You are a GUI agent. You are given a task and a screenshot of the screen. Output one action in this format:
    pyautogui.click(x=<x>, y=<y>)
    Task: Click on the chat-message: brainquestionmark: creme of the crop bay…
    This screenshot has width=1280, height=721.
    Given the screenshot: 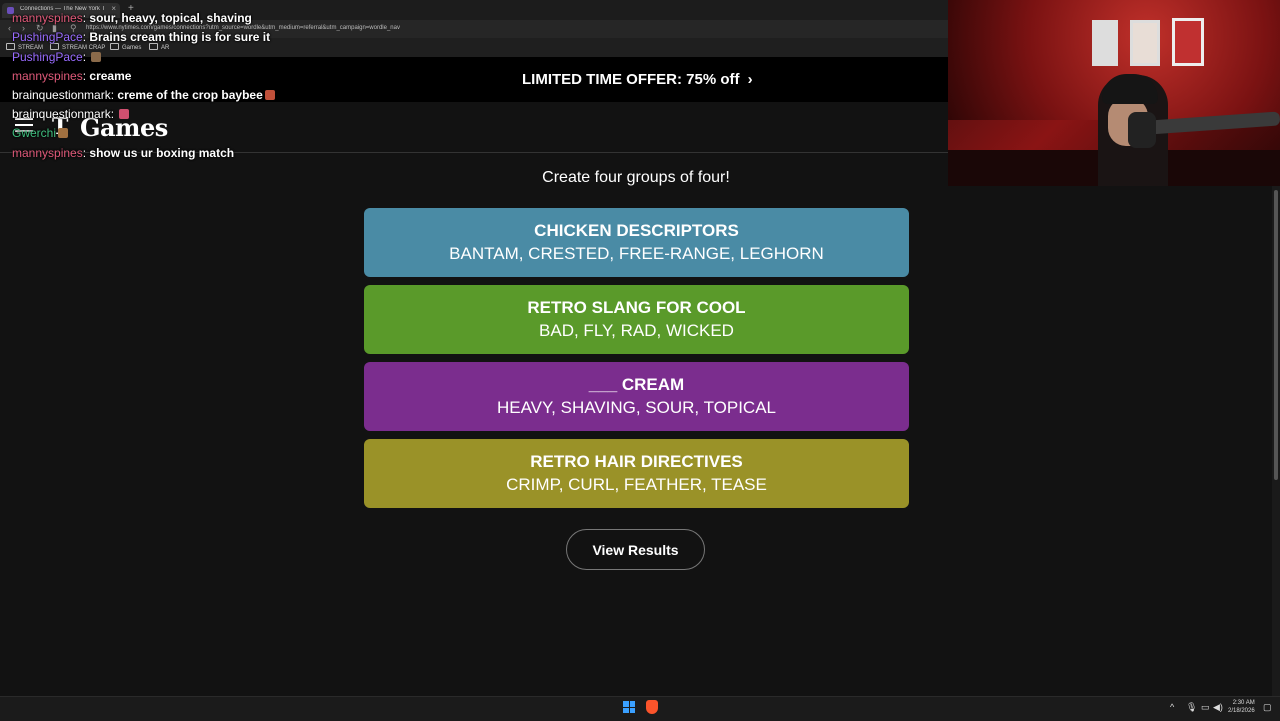 What is the action you would take?
    pyautogui.click(x=143, y=95)
    